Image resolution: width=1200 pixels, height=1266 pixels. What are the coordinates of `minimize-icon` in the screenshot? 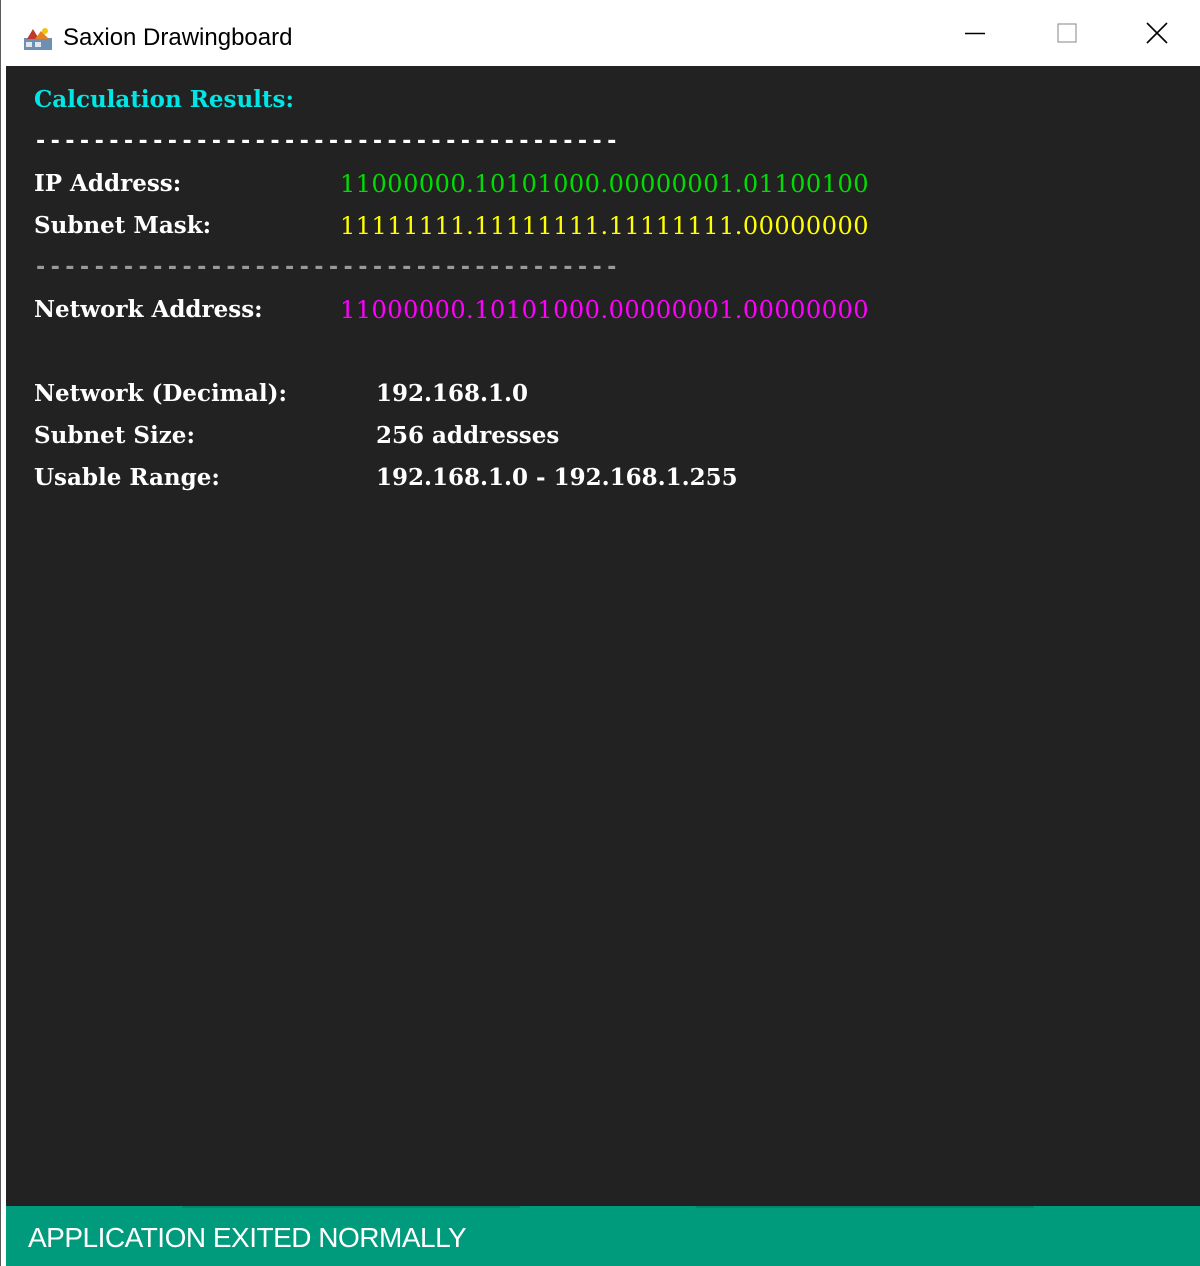 It's located at (975, 33).